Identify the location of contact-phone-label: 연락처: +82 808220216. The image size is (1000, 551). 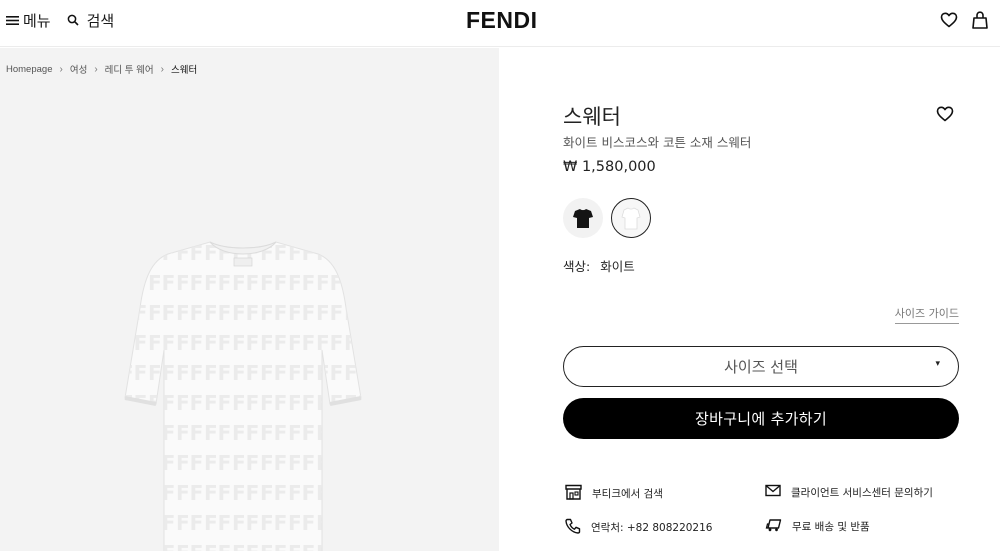
(652, 528).